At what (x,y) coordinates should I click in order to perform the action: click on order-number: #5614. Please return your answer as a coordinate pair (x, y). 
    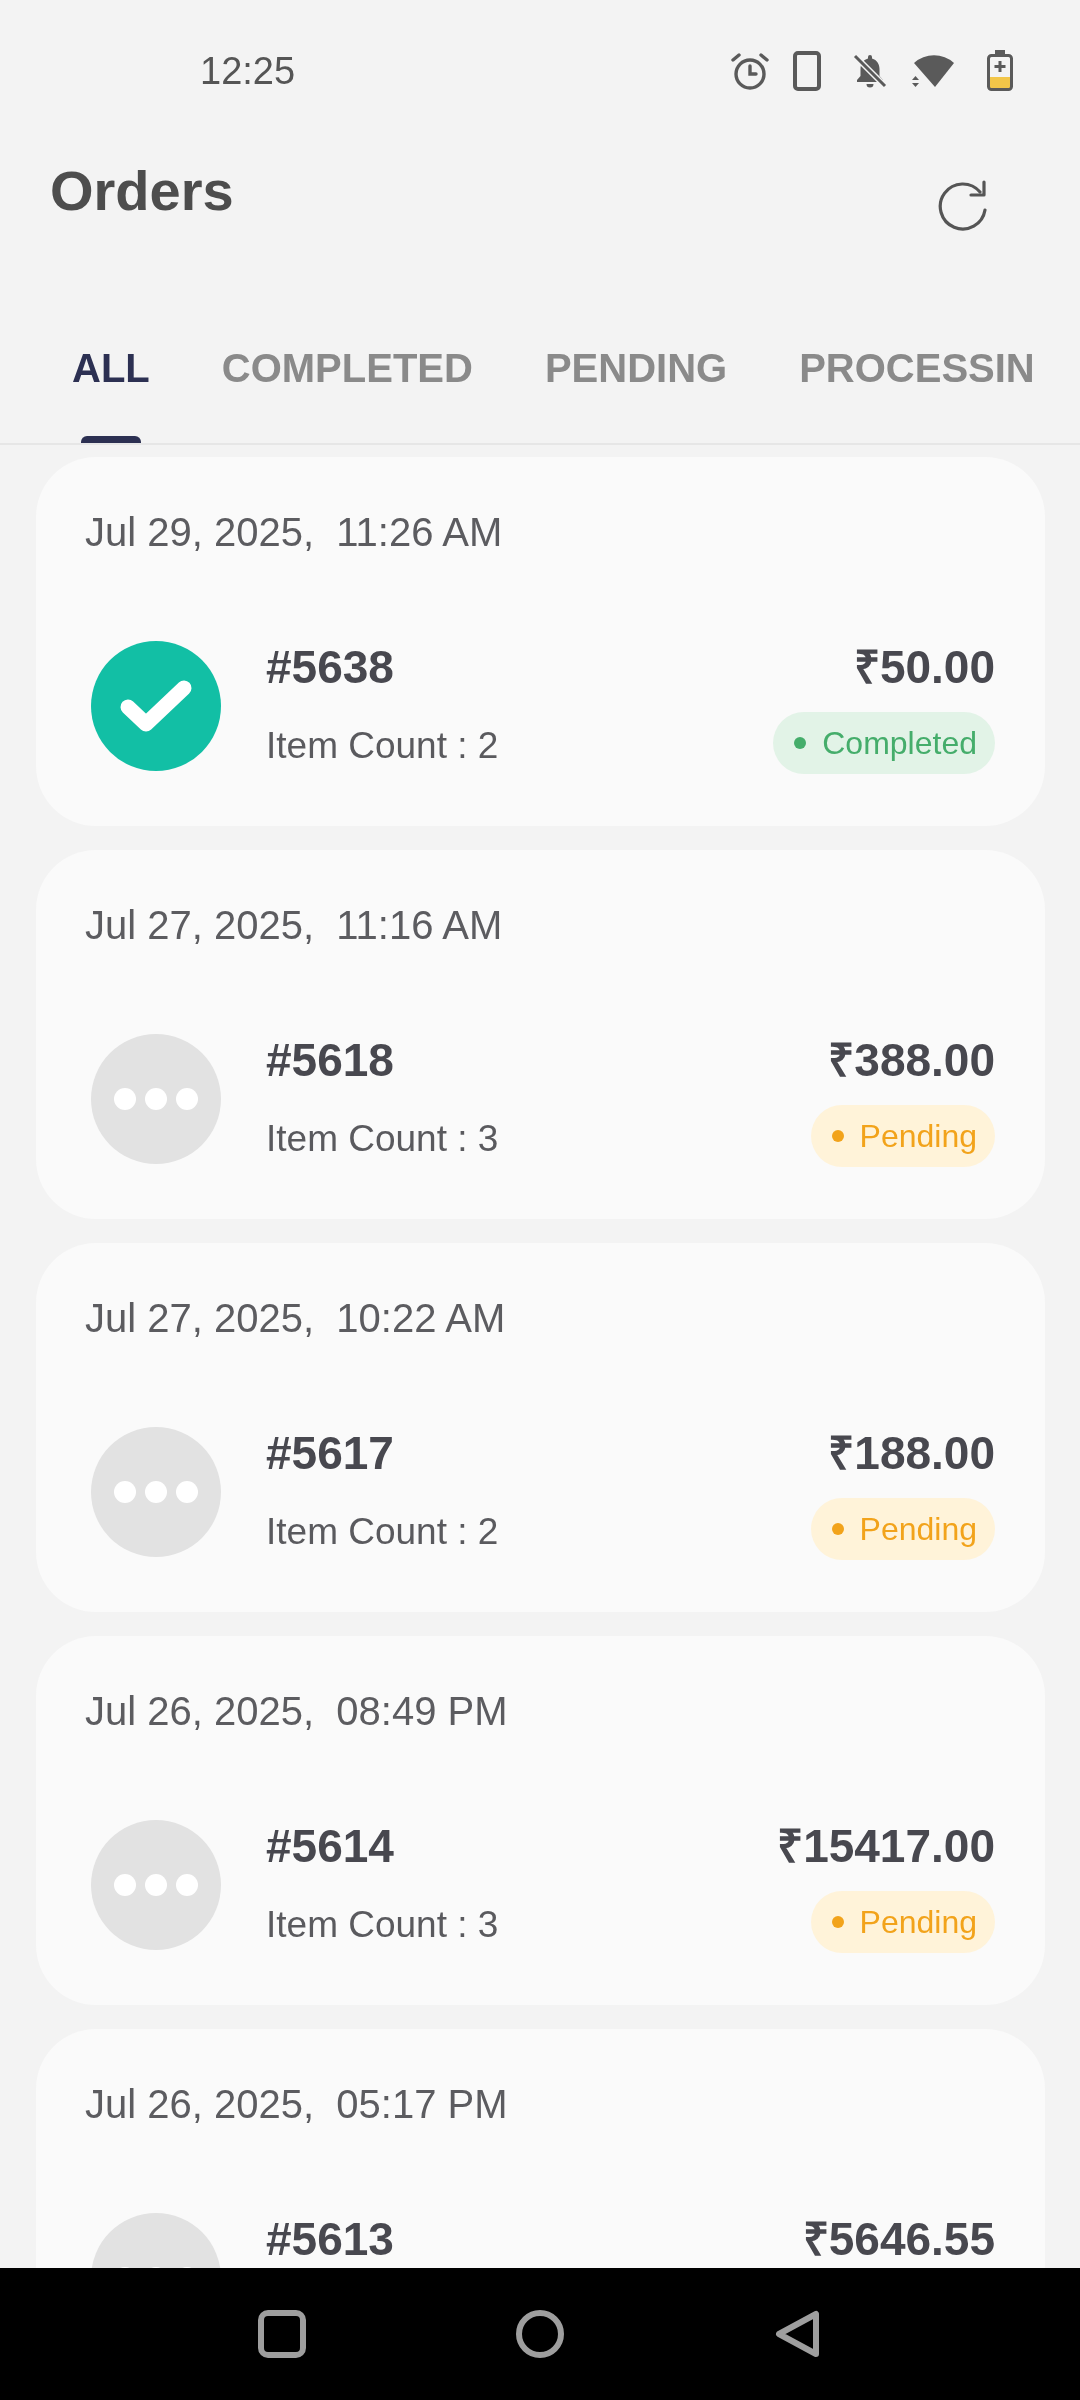
    Looking at the image, I should click on (330, 1846).